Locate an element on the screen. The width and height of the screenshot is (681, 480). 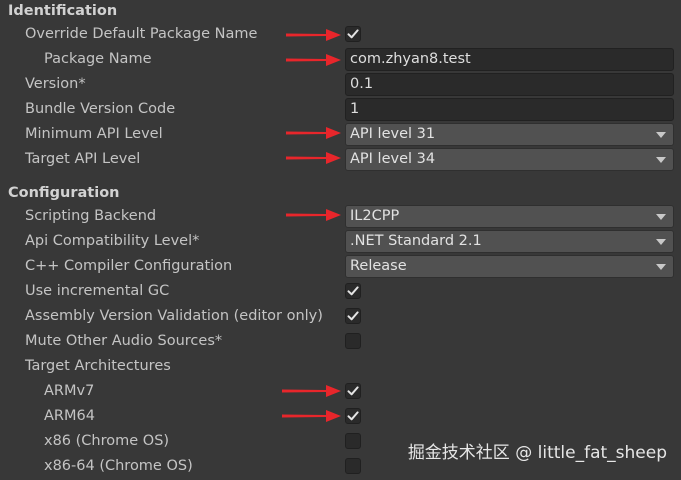
api-compatibility-level-label: Api Compatibility Level* is located at coordinates (112, 241).